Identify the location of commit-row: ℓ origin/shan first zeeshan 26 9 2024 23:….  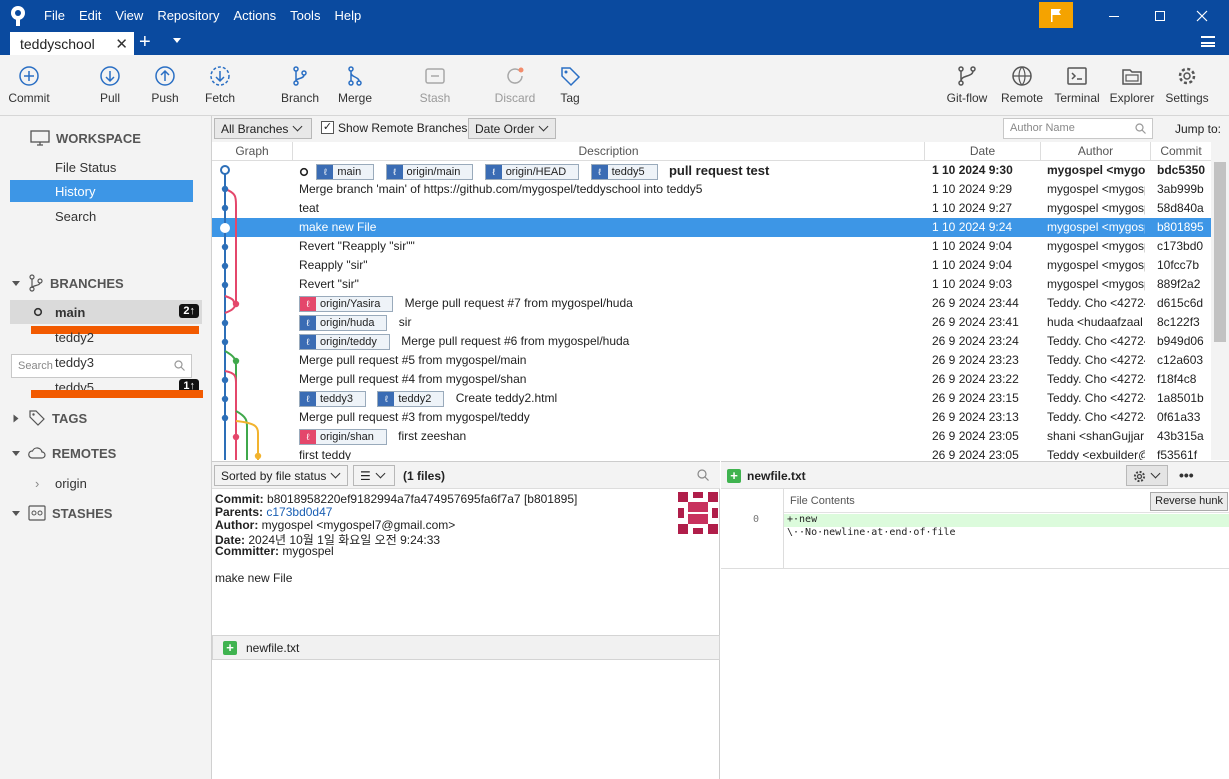
(711, 436).